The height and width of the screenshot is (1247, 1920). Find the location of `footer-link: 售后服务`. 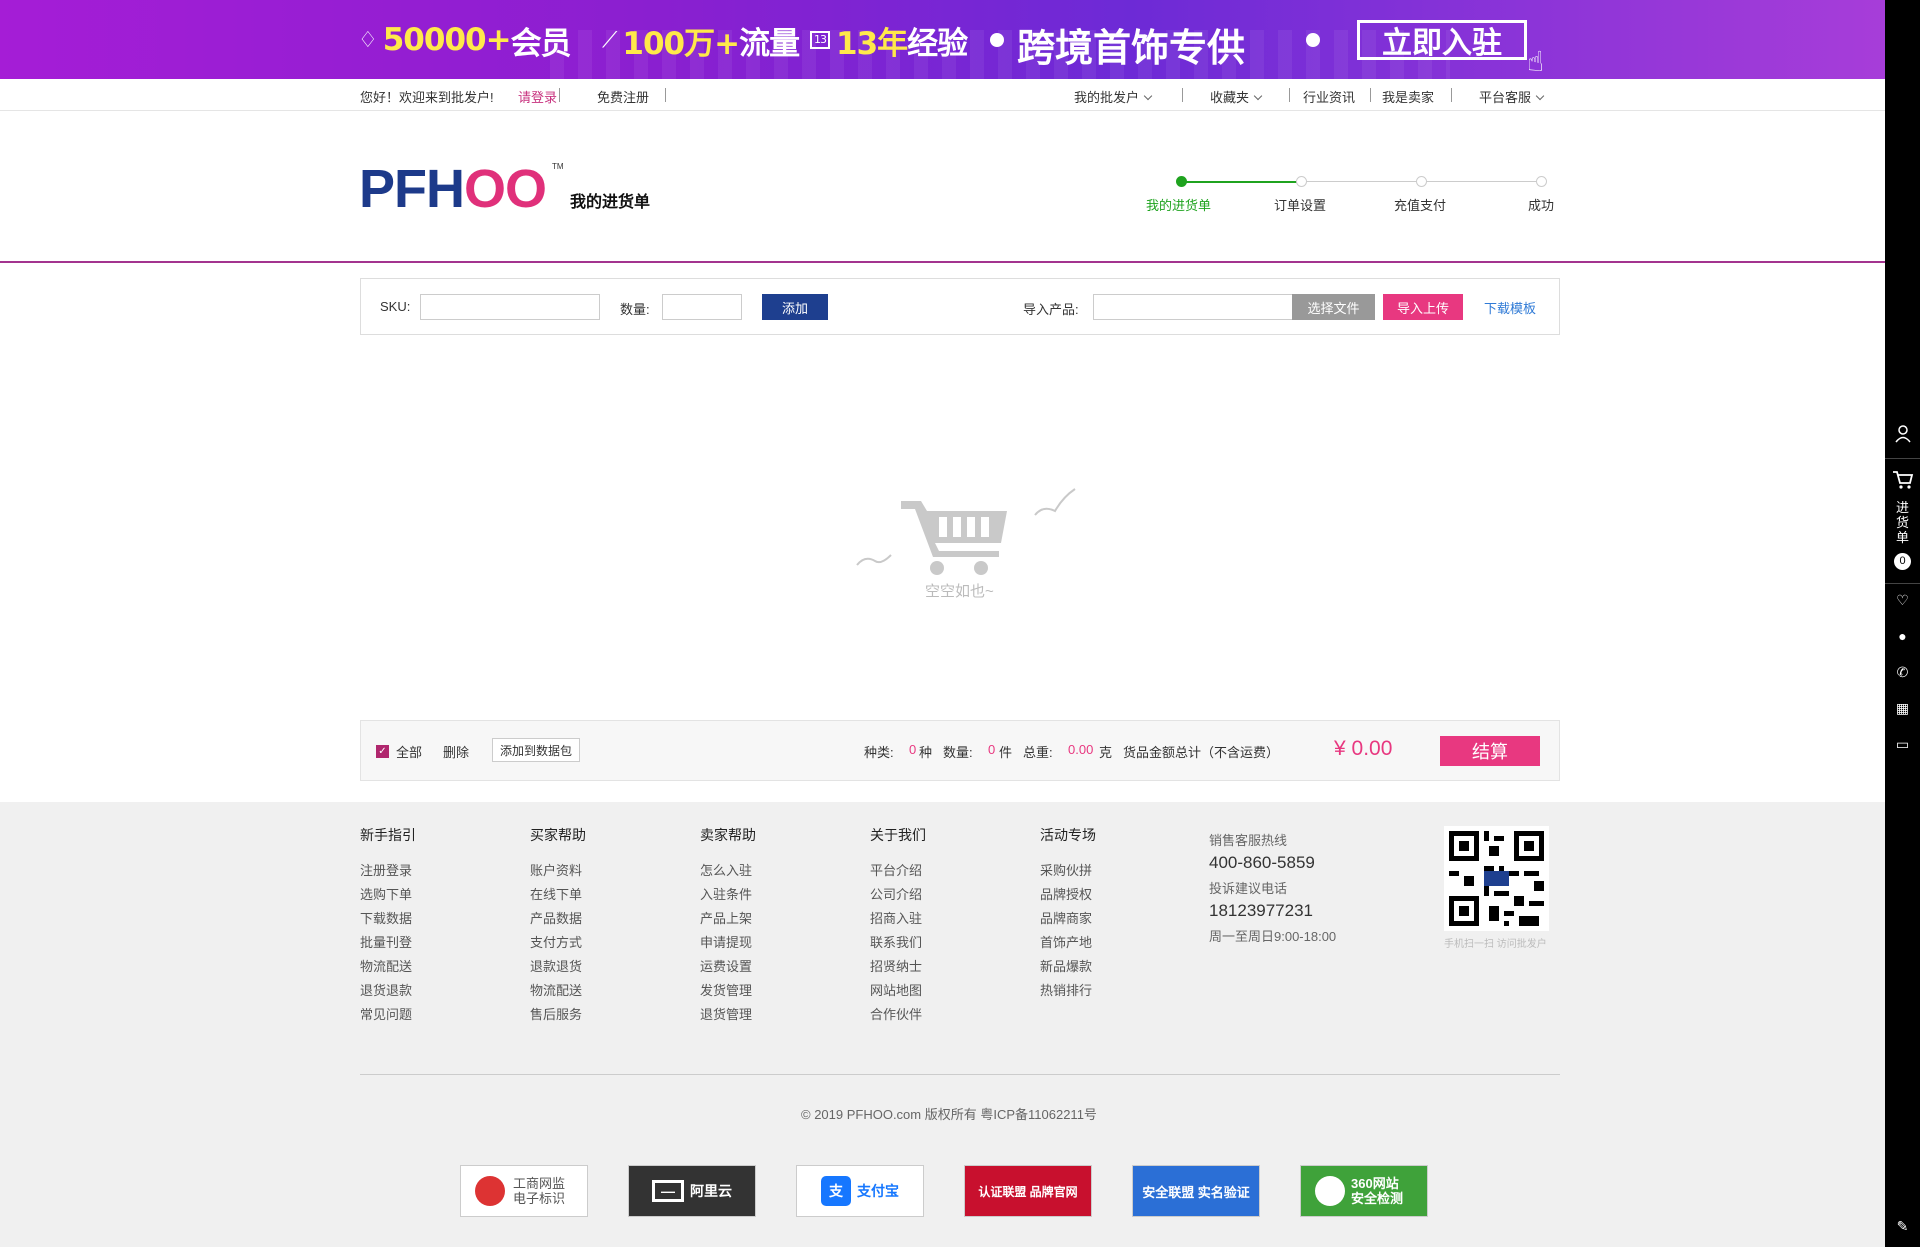

footer-link: 售后服务 is located at coordinates (556, 1013).